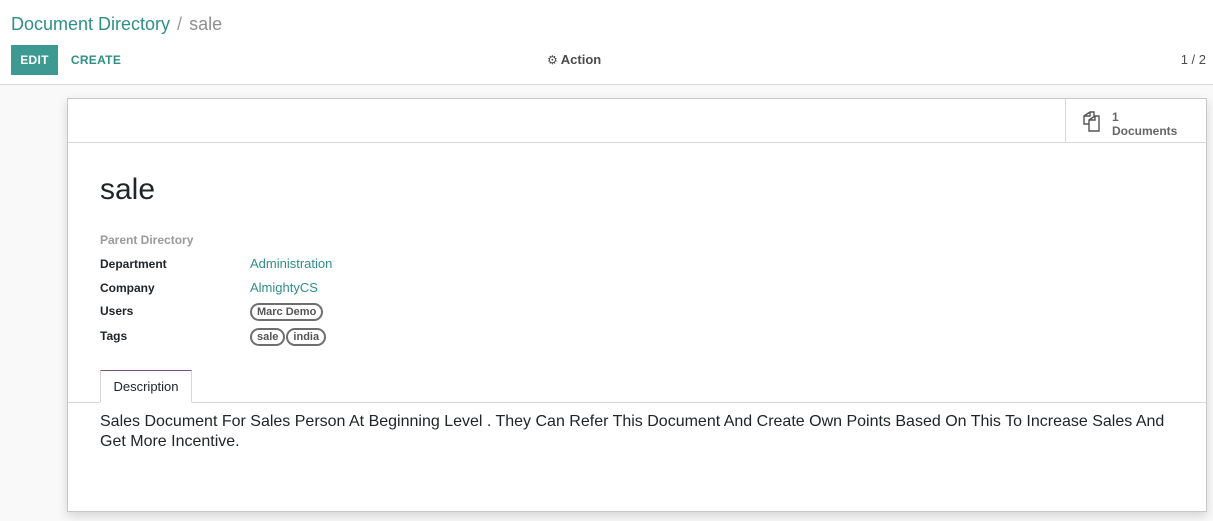  Describe the element at coordinates (400, 337) in the screenshot. I see `tags-row: Tags sale india` at that location.